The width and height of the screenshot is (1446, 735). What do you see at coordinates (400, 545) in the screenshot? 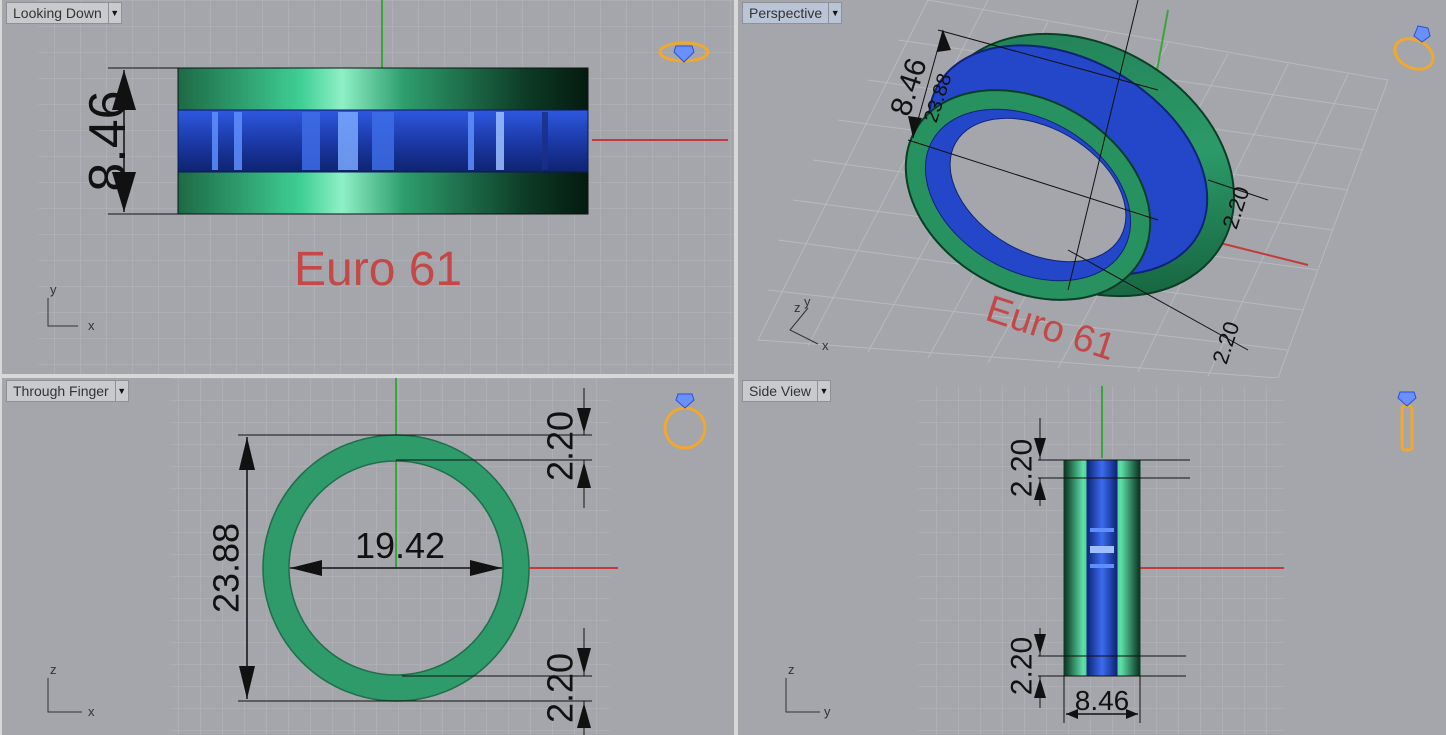
I see `dim-inner-label: 19.42` at bounding box center [400, 545].